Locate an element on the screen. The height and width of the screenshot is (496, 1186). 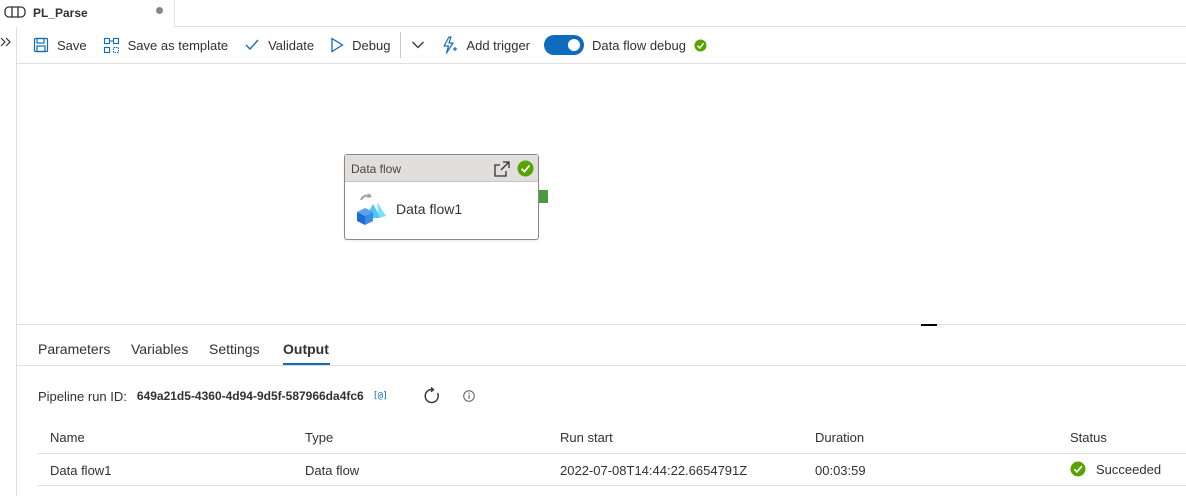
activity-type: Data flow is located at coordinates (376, 169).